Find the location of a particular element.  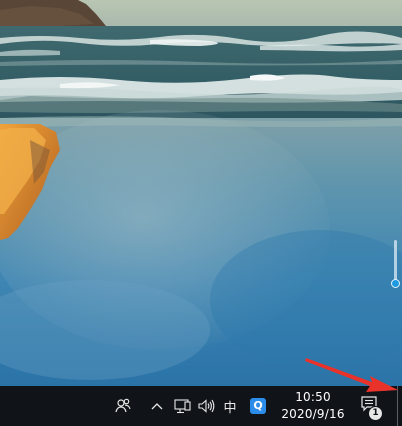

clock-time: 10:50 is located at coordinates (313, 397).